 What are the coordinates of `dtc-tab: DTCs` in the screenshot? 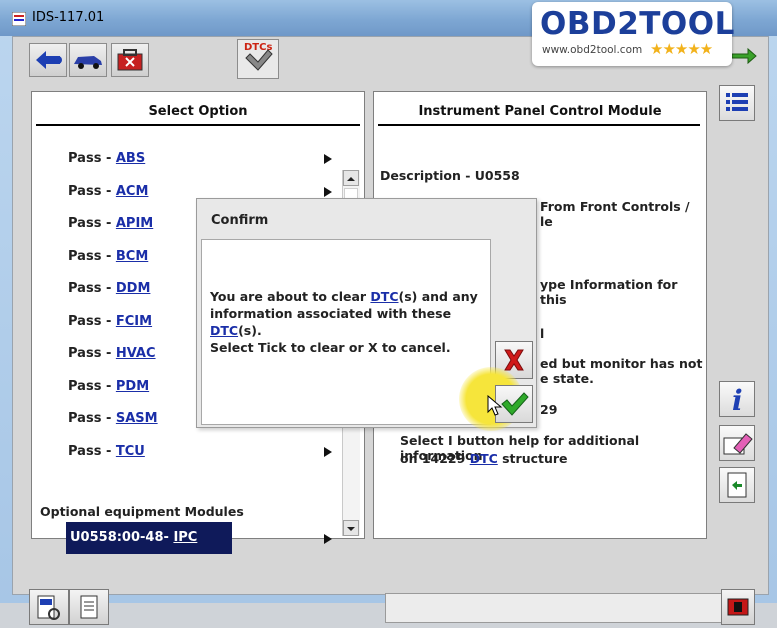 It's located at (258, 59).